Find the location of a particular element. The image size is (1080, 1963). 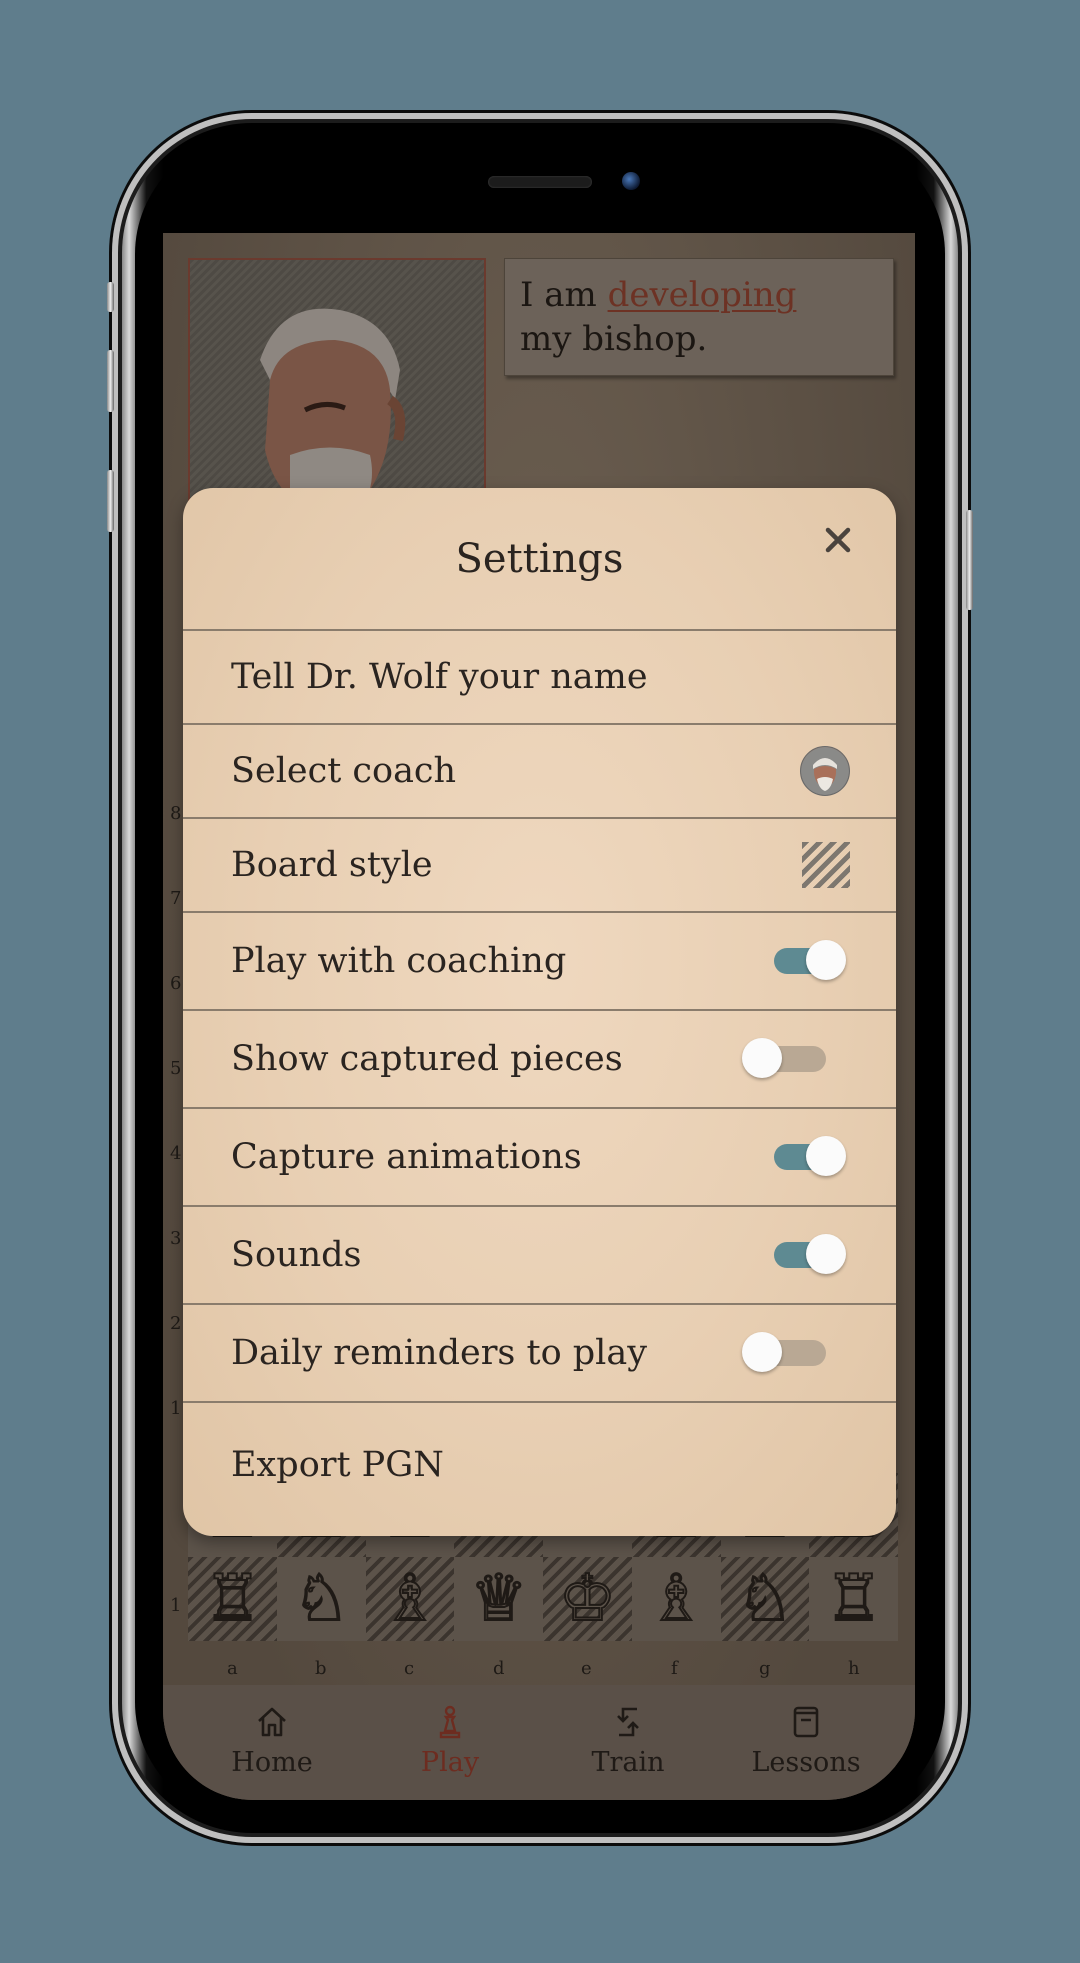

white-king: ♔ is located at coordinates (587, 1599).